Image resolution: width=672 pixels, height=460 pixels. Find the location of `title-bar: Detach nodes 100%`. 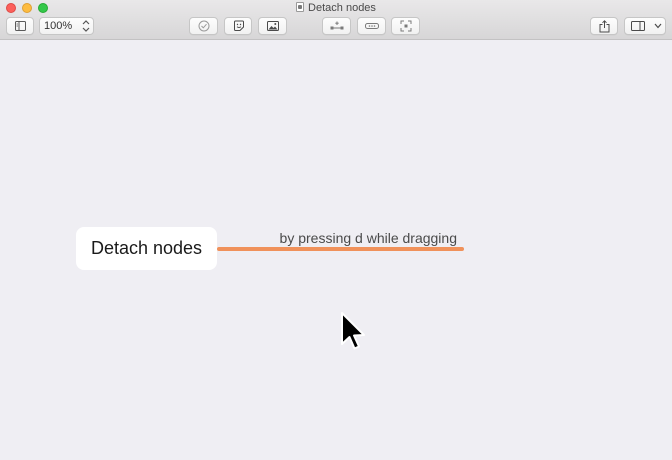

title-bar: Detach nodes 100% is located at coordinates (336, 20).